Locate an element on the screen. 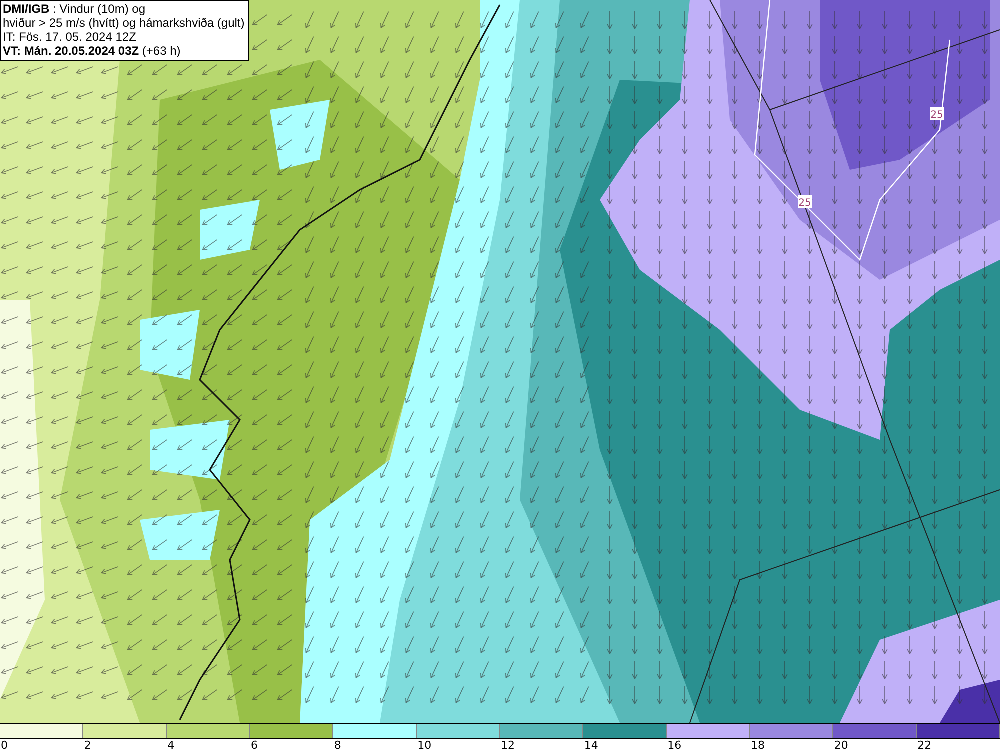 Image resolution: width=1000 pixels, height=753 pixels. title-line: IT: Fös. 17. 05. 2024 12Z is located at coordinates (70, 37).